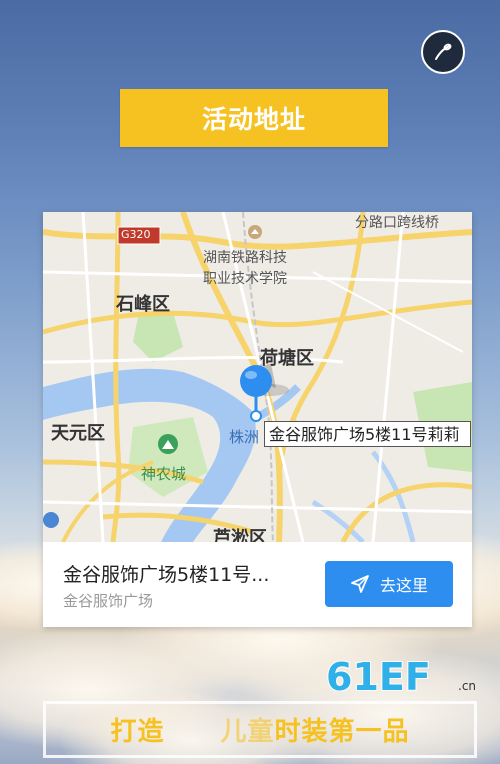  What do you see at coordinates (342, 732) in the screenshot?
I see `slogan-part-3: 时装第一品` at bounding box center [342, 732].